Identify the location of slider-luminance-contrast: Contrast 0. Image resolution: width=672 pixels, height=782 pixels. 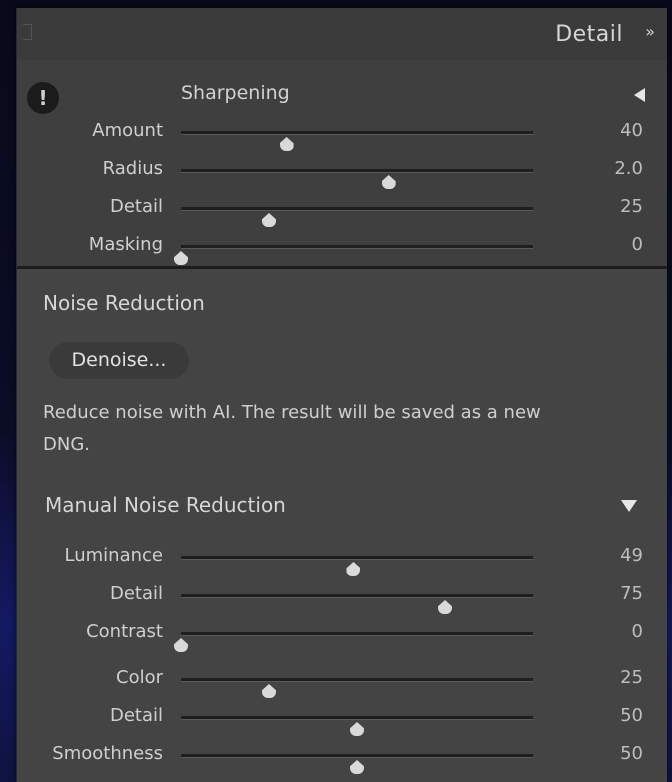
(342, 635).